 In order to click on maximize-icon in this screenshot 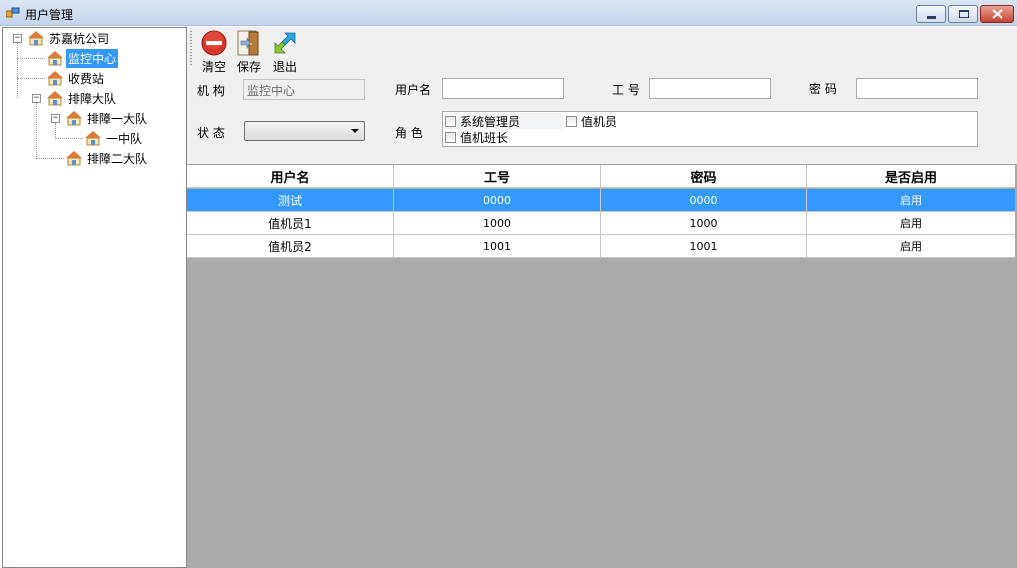, I will do `click(964, 14)`.